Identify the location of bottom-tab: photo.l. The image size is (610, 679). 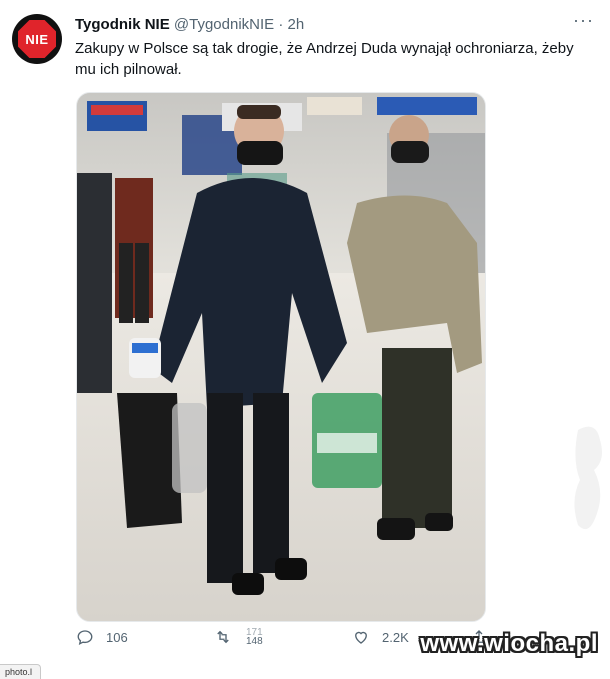
(21, 671).